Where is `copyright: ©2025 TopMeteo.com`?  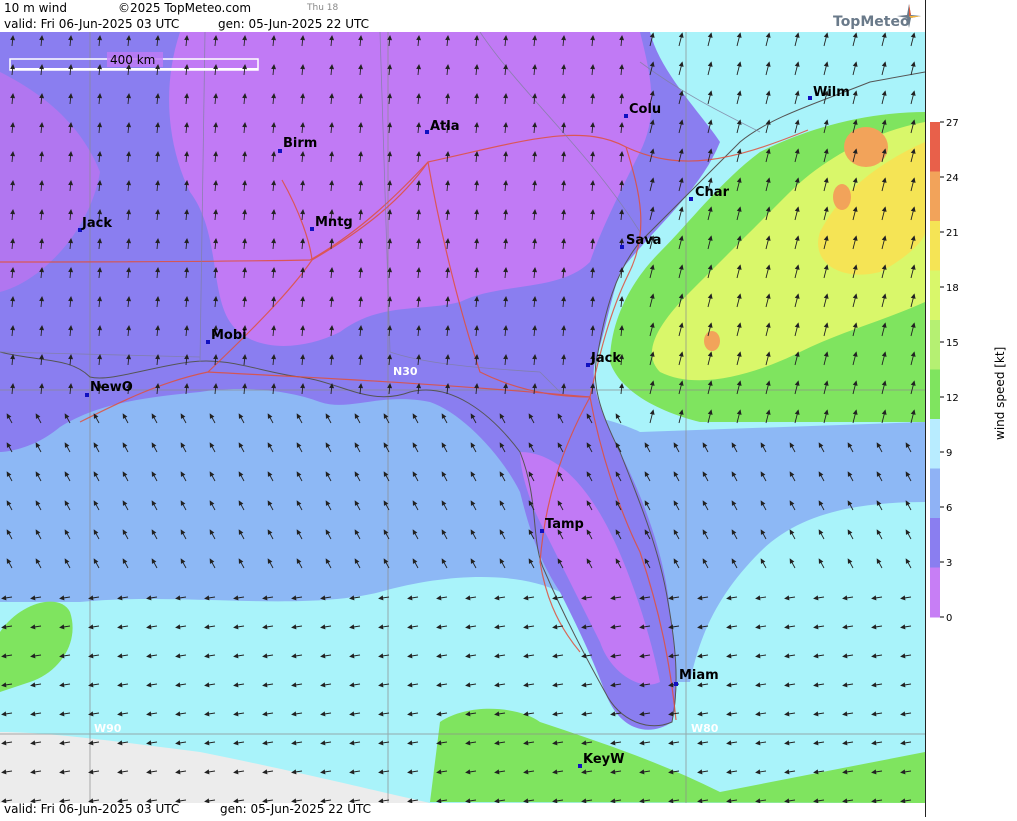 copyright: ©2025 TopMeteo.com is located at coordinates (185, 8).